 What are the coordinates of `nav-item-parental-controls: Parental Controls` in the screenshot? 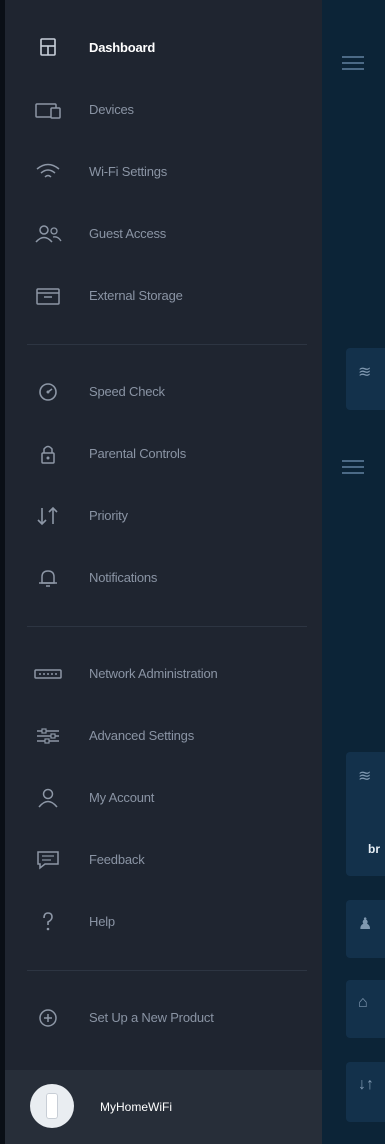 It's located at (163, 454).